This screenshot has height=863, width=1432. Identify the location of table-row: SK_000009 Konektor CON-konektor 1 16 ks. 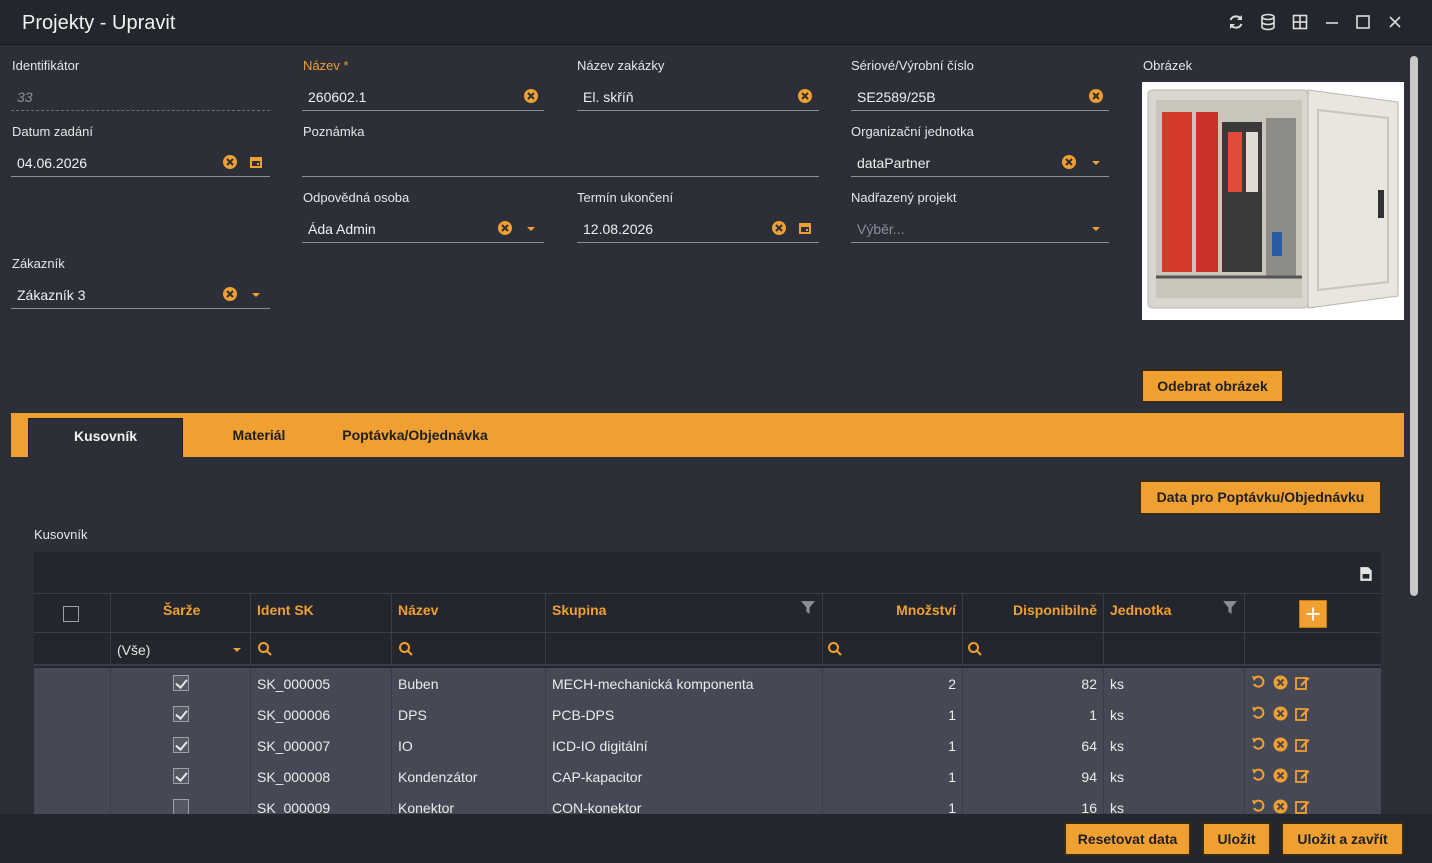
(707, 803).